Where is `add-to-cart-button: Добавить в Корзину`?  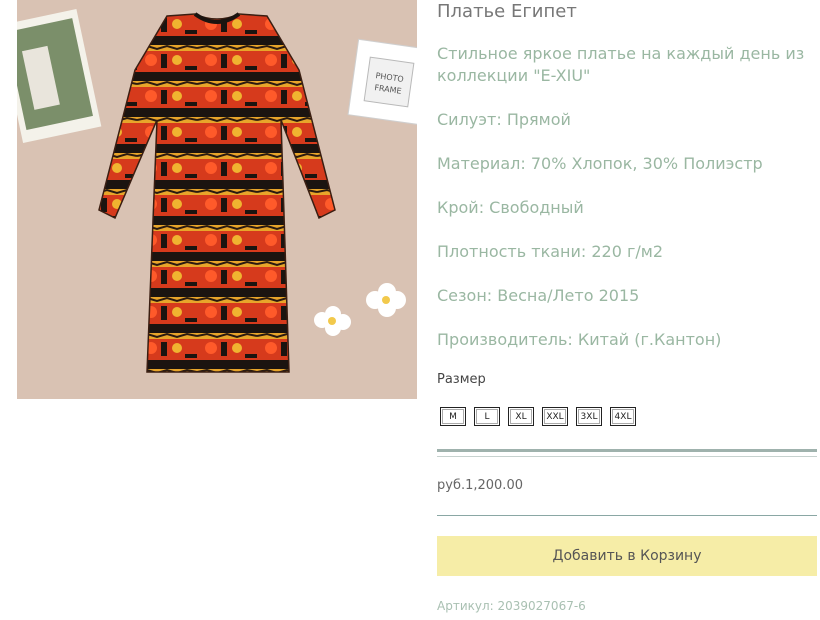
add-to-cart-button: Добавить в Корзину is located at coordinates (627, 556).